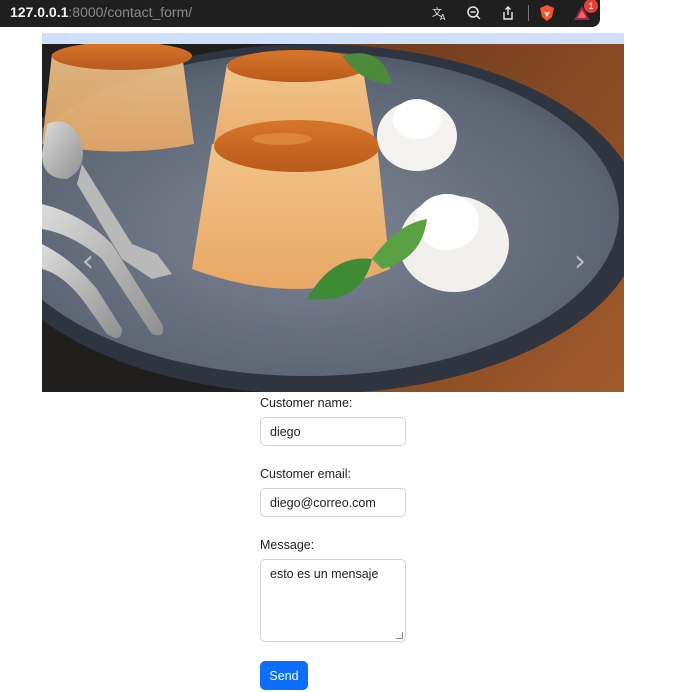  I want to click on send-button: Send, so click(284, 675).